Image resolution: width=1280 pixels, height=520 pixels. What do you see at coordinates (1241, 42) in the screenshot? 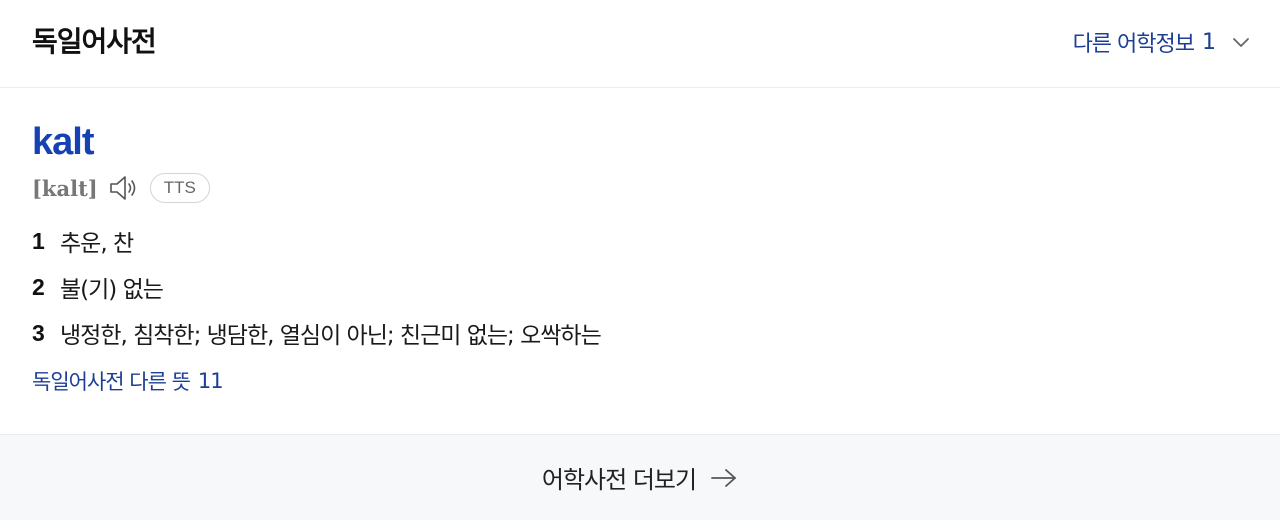
I see `chevron-down-icon` at bounding box center [1241, 42].